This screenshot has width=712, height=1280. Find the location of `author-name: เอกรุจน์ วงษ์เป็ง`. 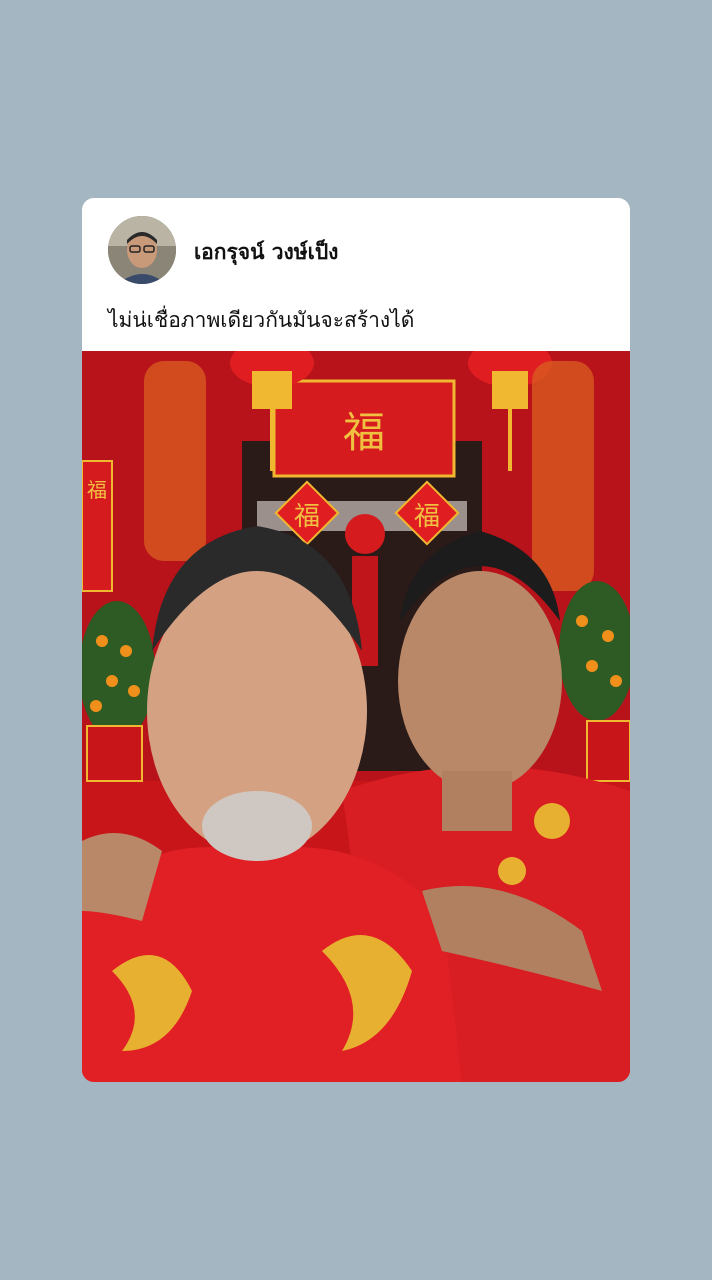

author-name: เอกรุจน์ วงษ์เป็ง is located at coordinates (266, 252).